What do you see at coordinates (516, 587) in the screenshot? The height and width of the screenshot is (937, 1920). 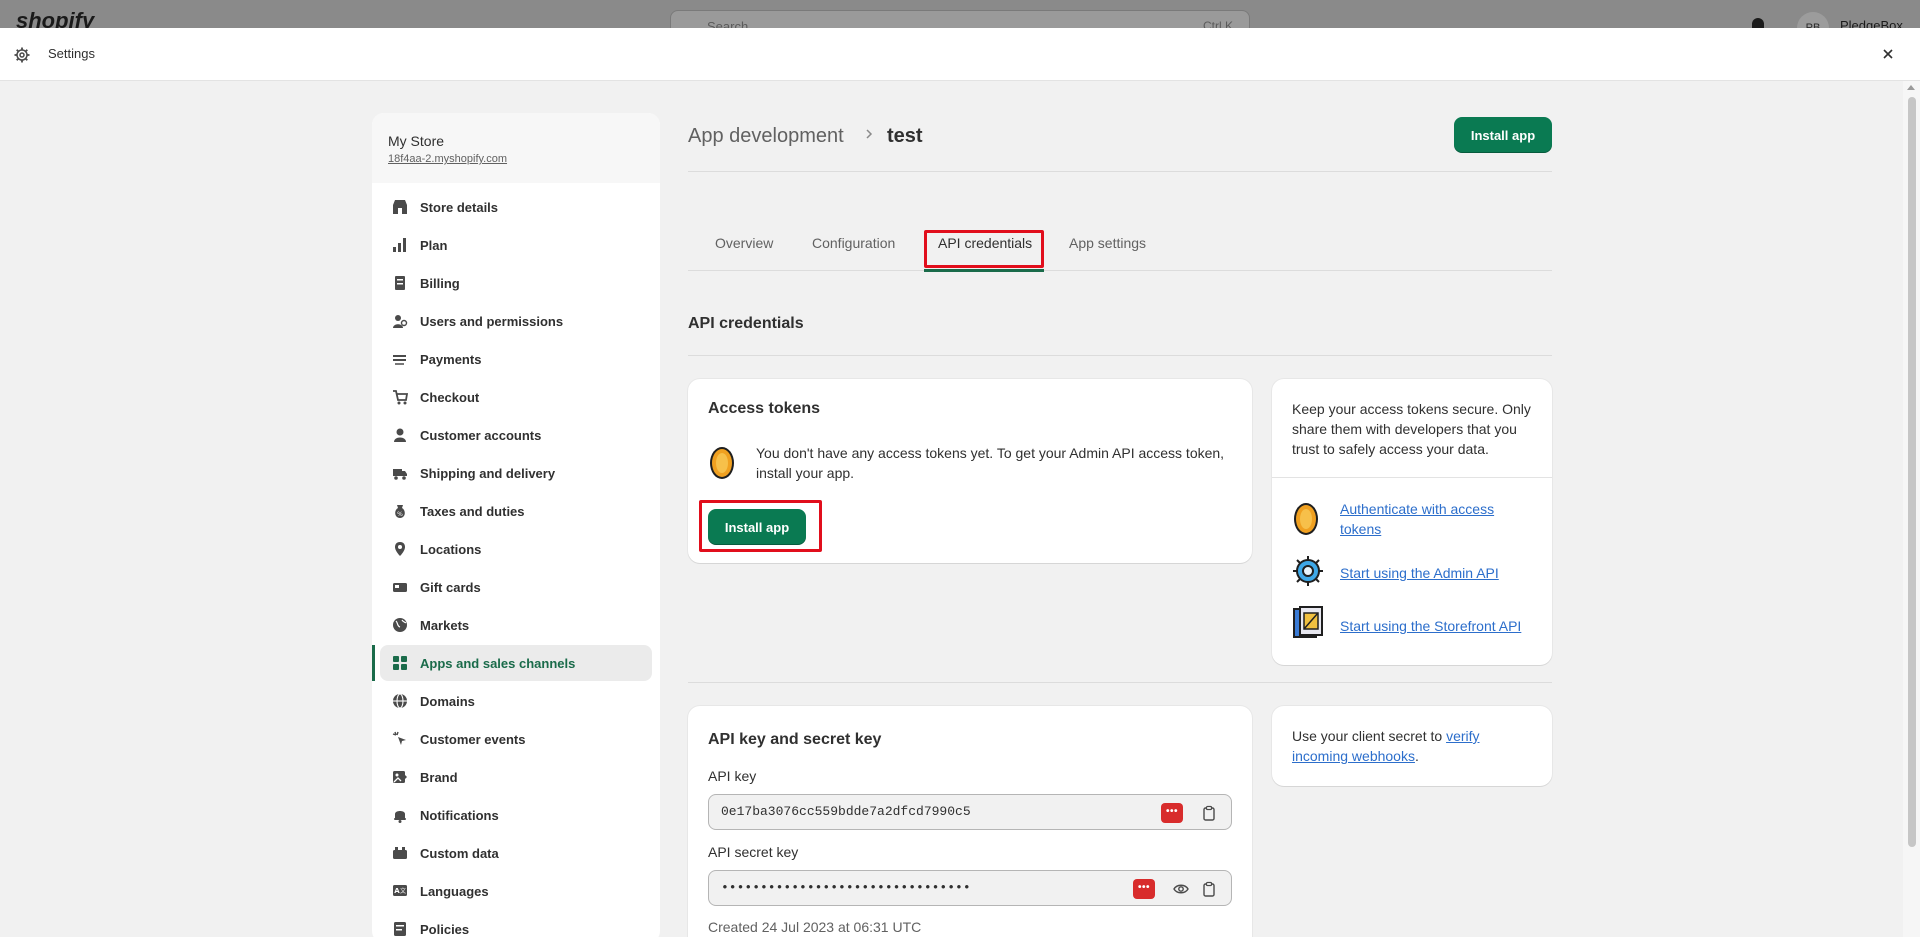 I see `sidebar-item-gift-cards: Gift cards` at bounding box center [516, 587].